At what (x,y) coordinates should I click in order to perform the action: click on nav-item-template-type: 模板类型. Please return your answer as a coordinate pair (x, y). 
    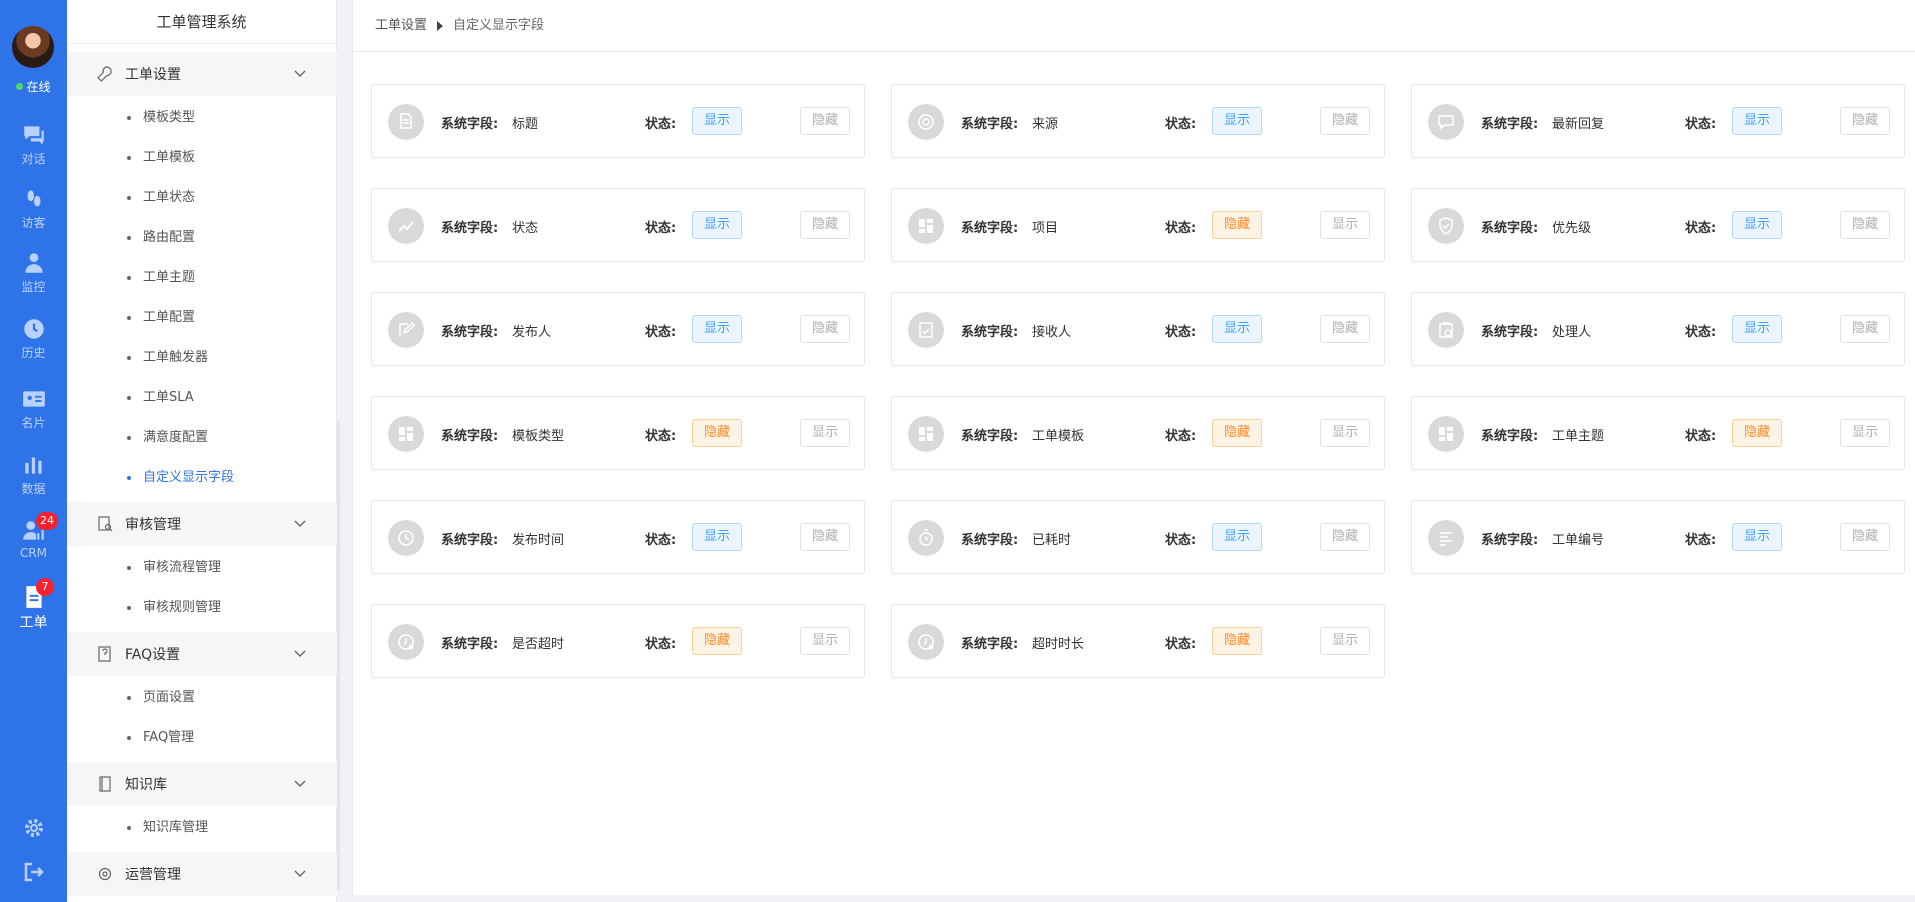
    Looking at the image, I should click on (202, 118).